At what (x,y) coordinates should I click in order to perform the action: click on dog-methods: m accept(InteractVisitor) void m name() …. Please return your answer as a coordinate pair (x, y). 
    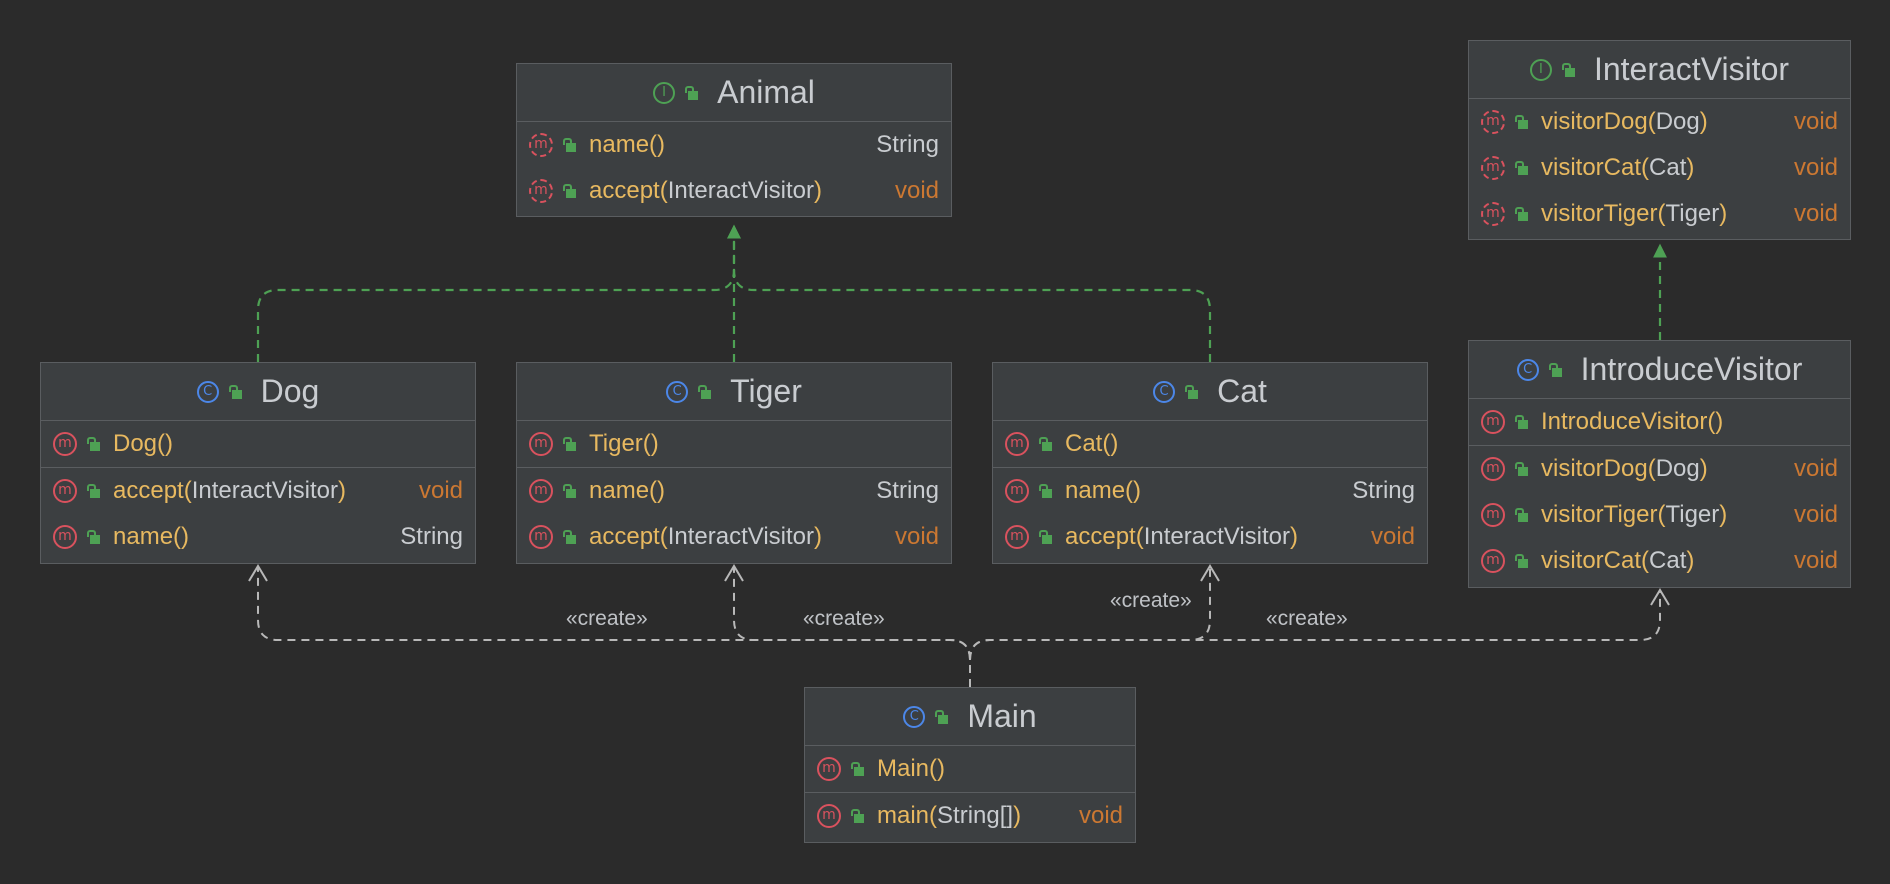
    Looking at the image, I should click on (258, 514).